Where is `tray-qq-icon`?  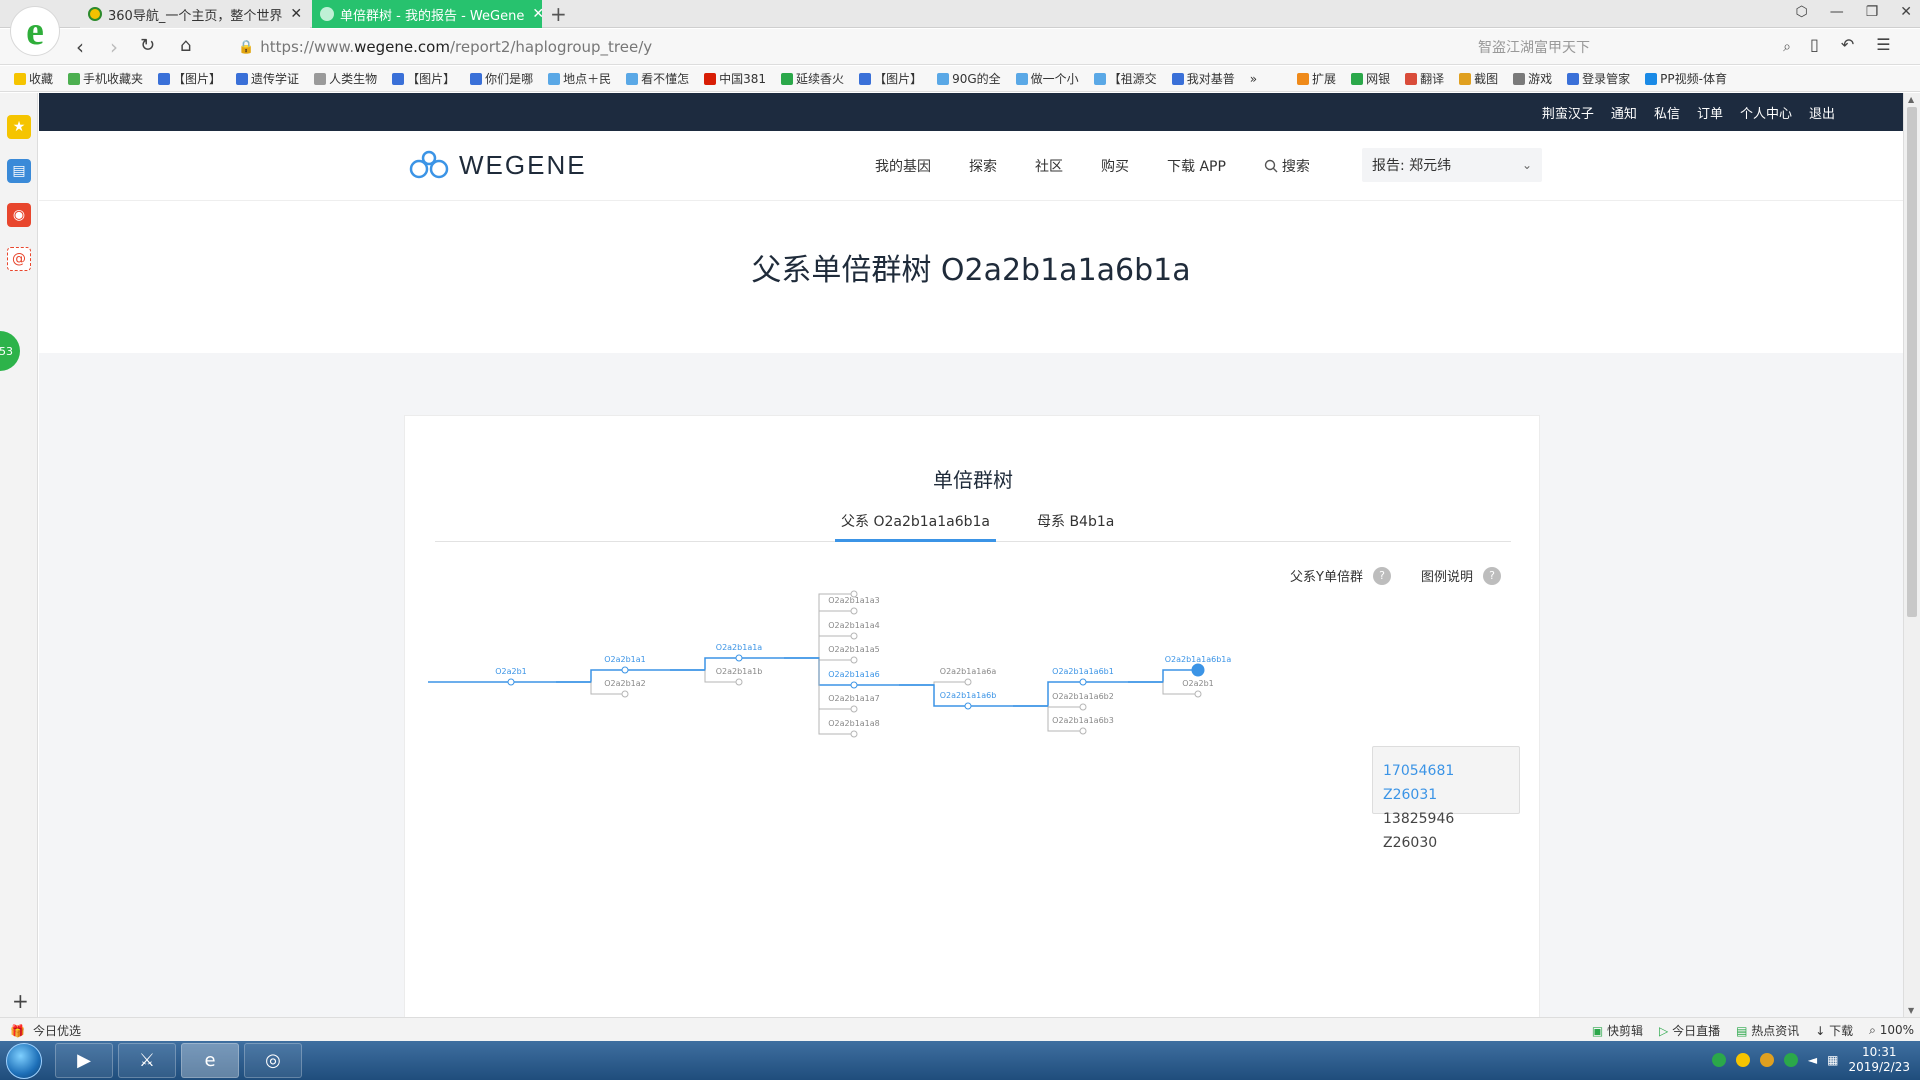
tray-qq-icon is located at coordinates (1742, 1060).